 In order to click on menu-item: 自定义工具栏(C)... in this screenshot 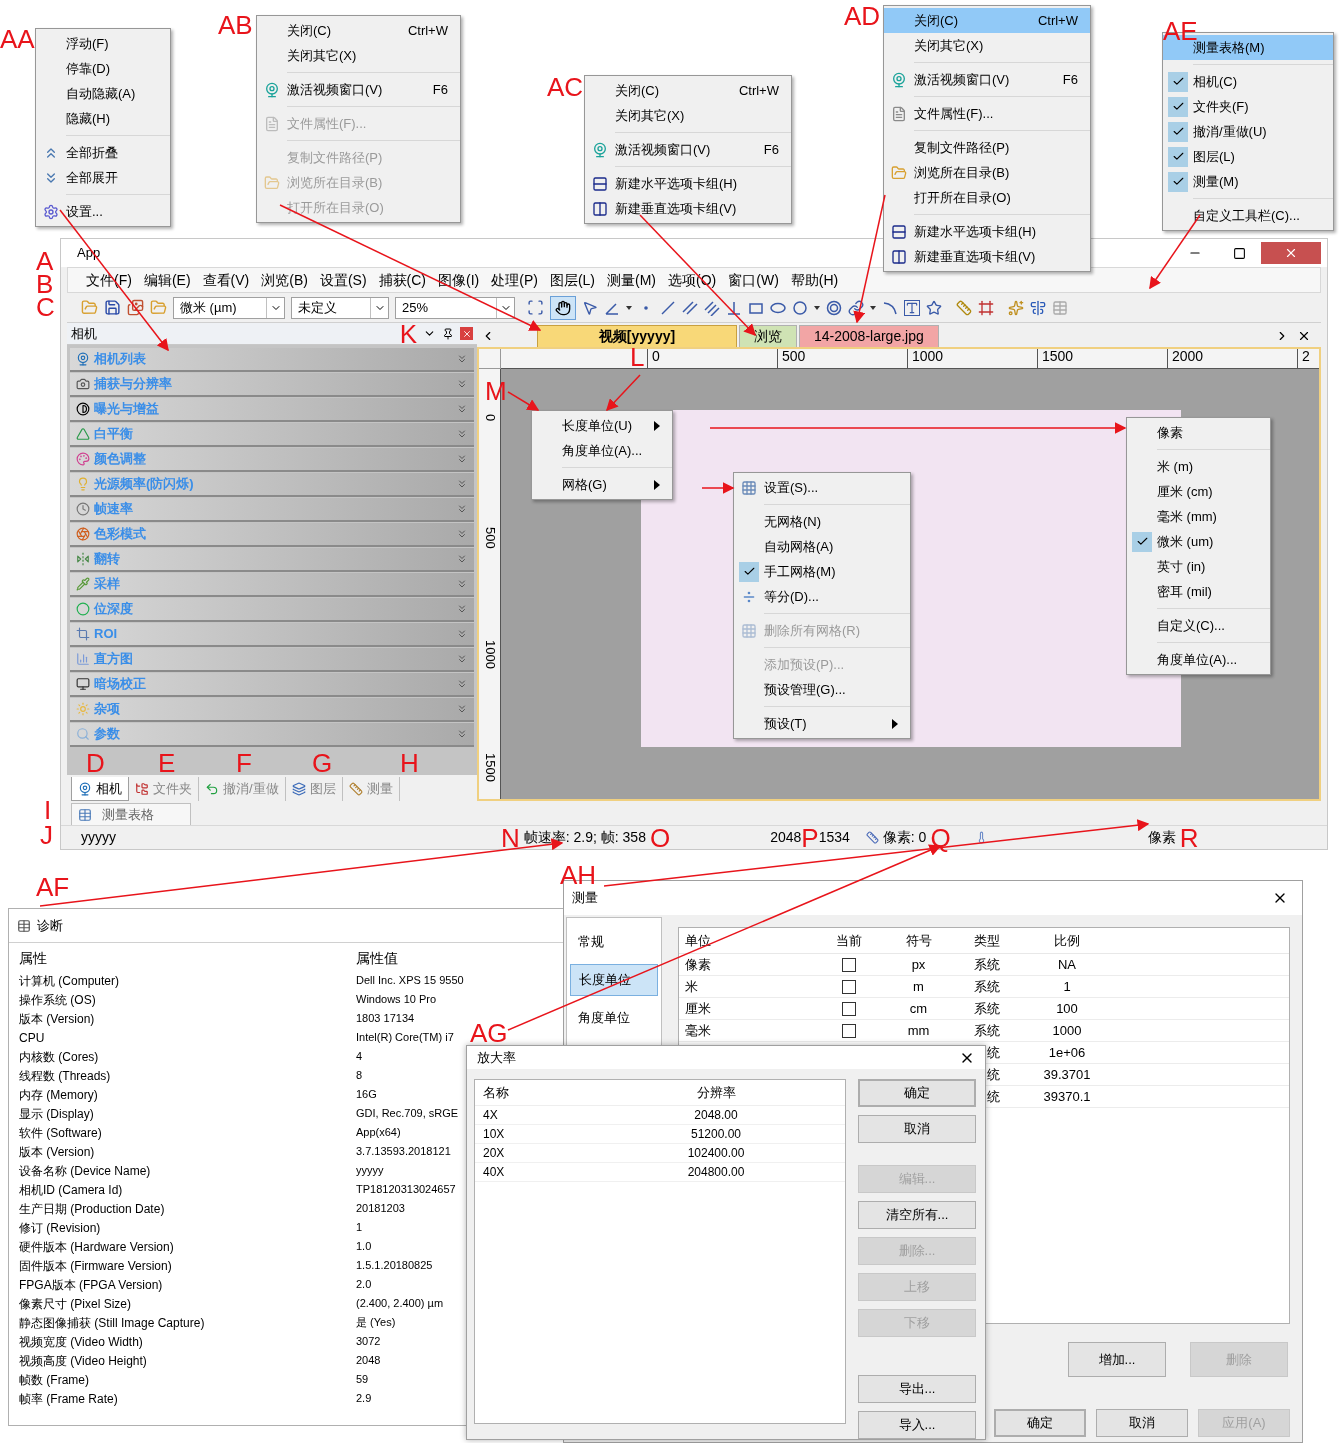, I will do `click(1248, 215)`.